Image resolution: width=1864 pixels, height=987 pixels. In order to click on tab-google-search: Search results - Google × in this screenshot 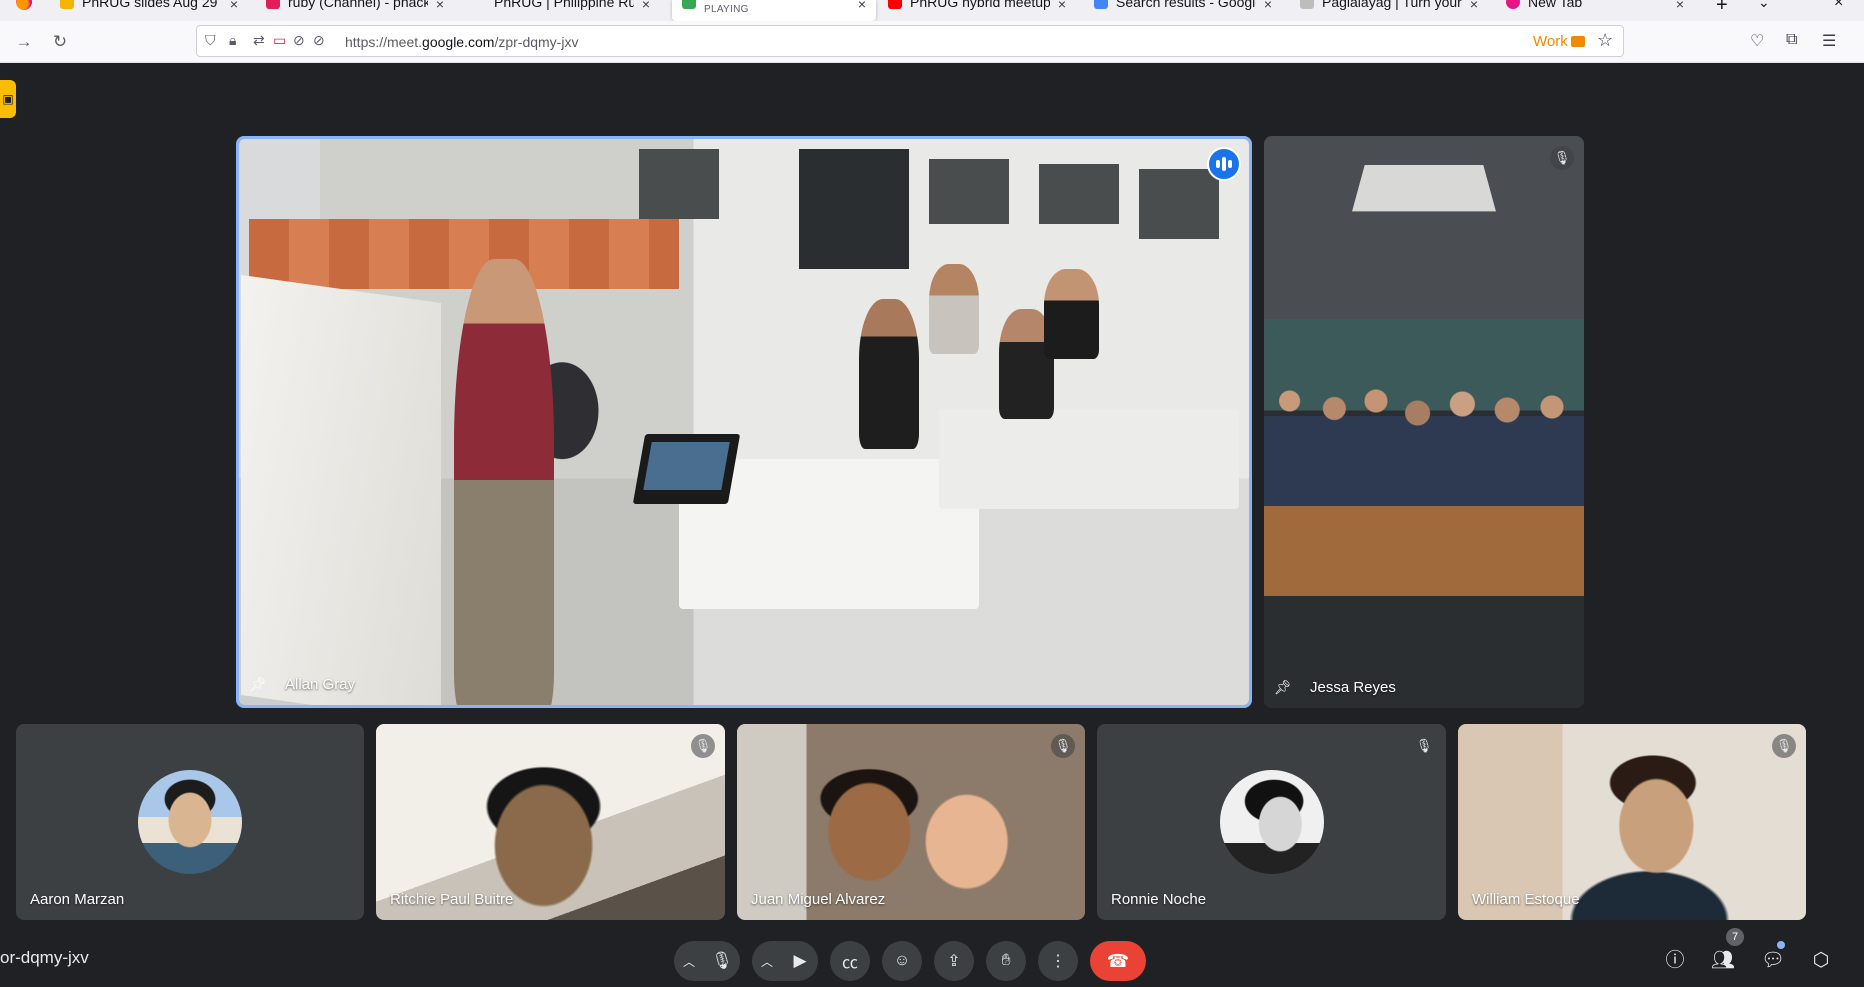, I will do `click(1183, 10)`.